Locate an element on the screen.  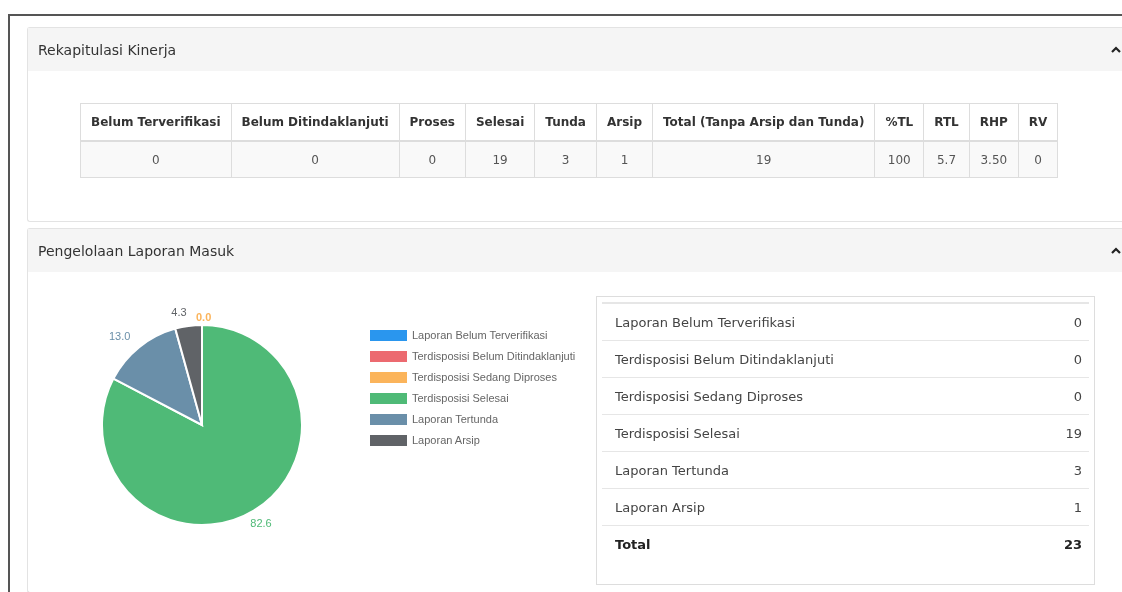
panel-title: Rekapitulasi Kinerja is located at coordinates (107, 49).